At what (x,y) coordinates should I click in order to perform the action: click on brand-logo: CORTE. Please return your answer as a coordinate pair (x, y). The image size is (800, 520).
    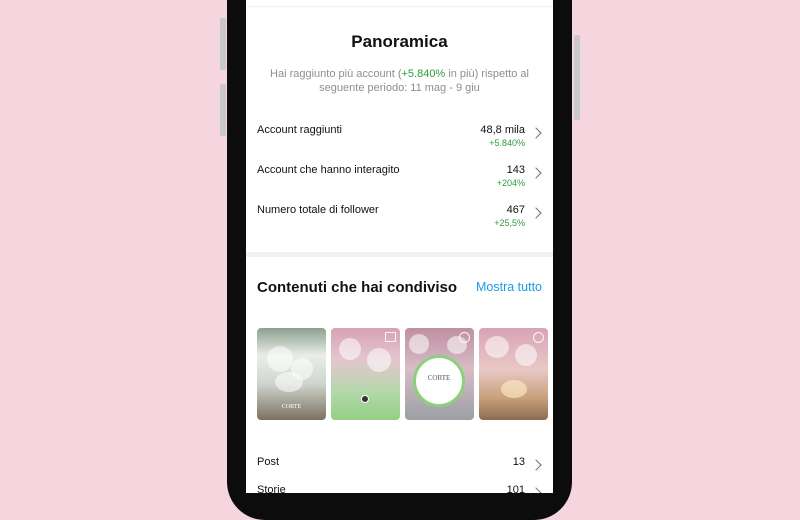
    Looking at the image, I should click on (439, 381).